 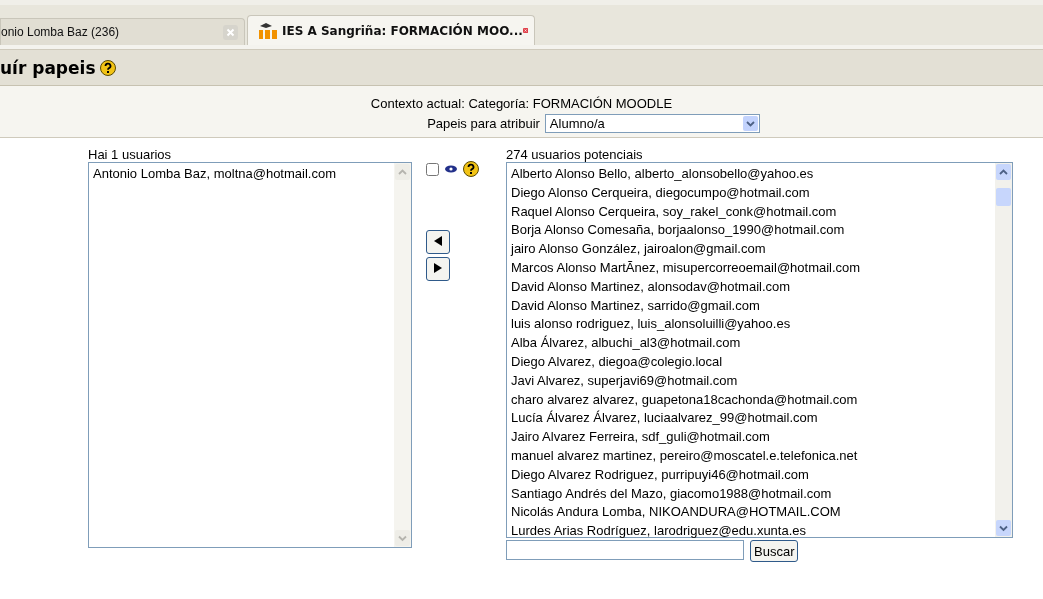 I want to click on user-item: Javi Alvarez, superjavi69@hotmail.com, so click(x=753, y=381).